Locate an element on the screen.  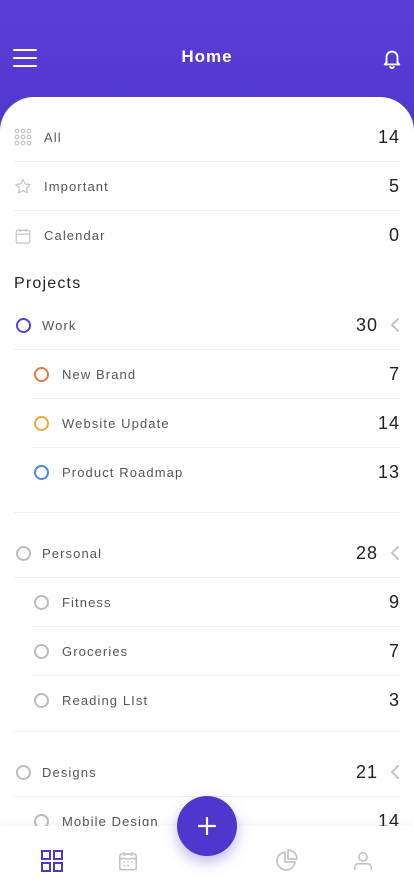
project-label: Work is located at coordinates (59, 325).